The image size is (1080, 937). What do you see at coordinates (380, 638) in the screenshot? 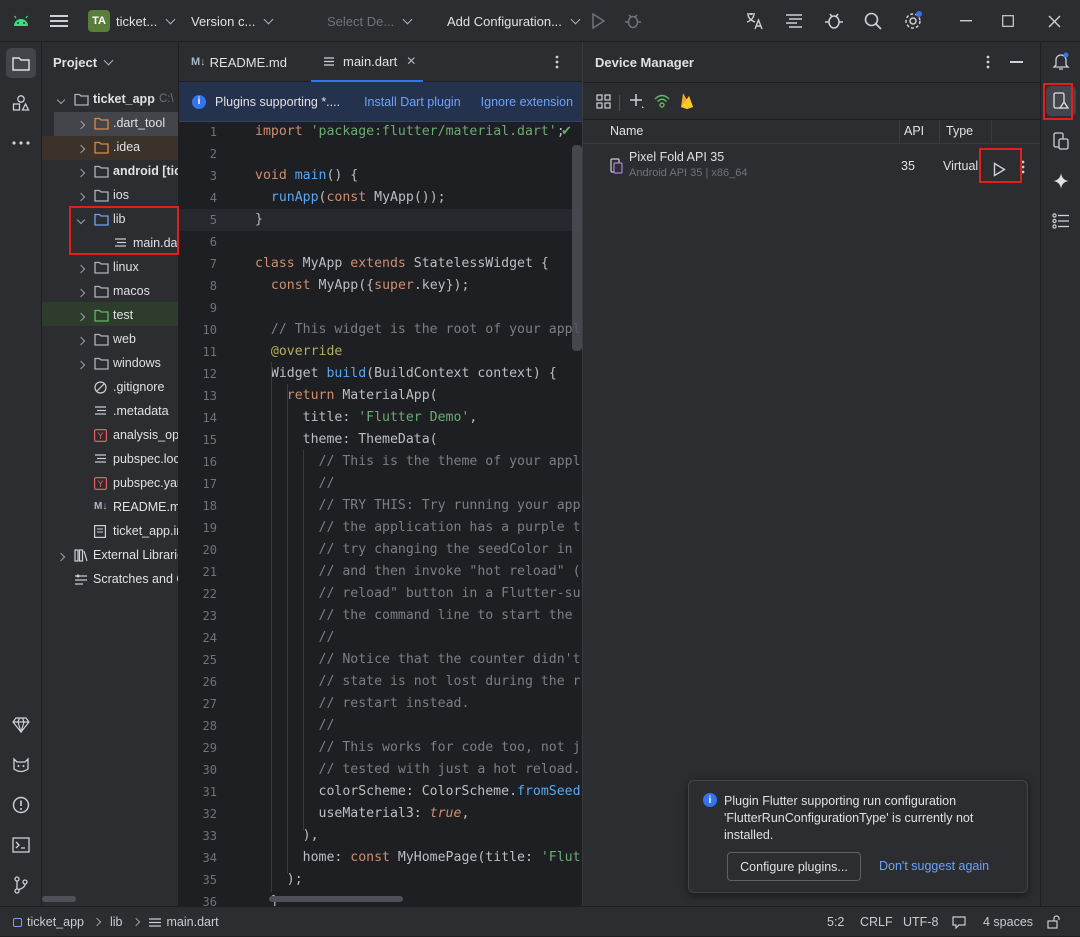
I see `code-line: 24 //` at bounding box center [380, 638].